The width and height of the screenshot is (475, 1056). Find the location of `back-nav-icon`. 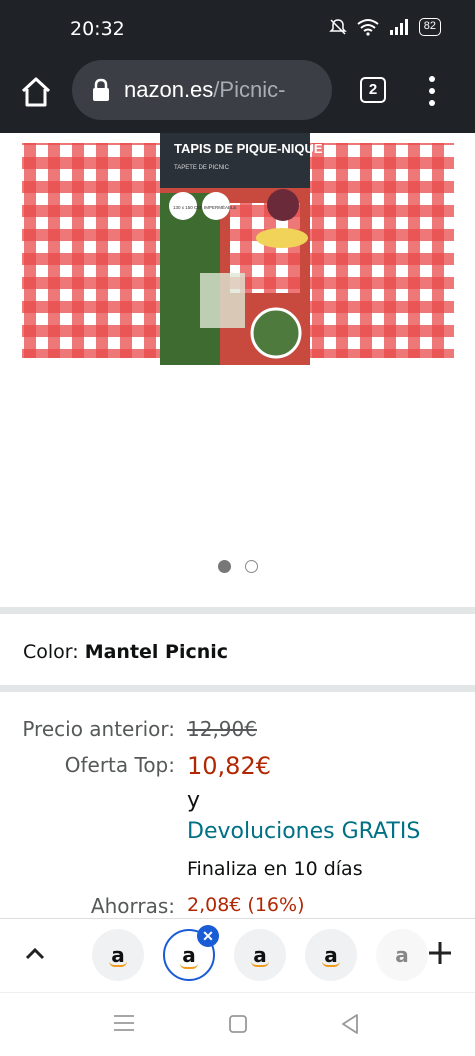

back-nav-icon is located at coordinates (350, 1024).